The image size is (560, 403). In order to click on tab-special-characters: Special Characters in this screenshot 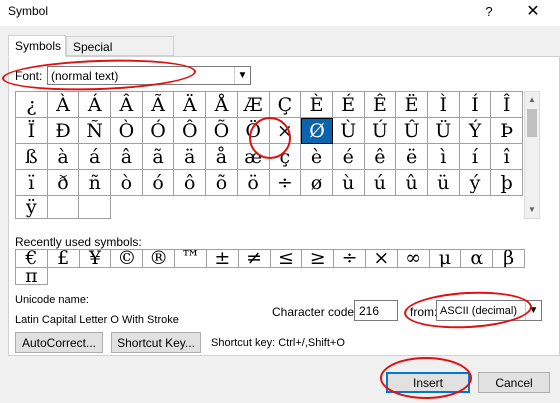, I will do `click(120, 52)`.